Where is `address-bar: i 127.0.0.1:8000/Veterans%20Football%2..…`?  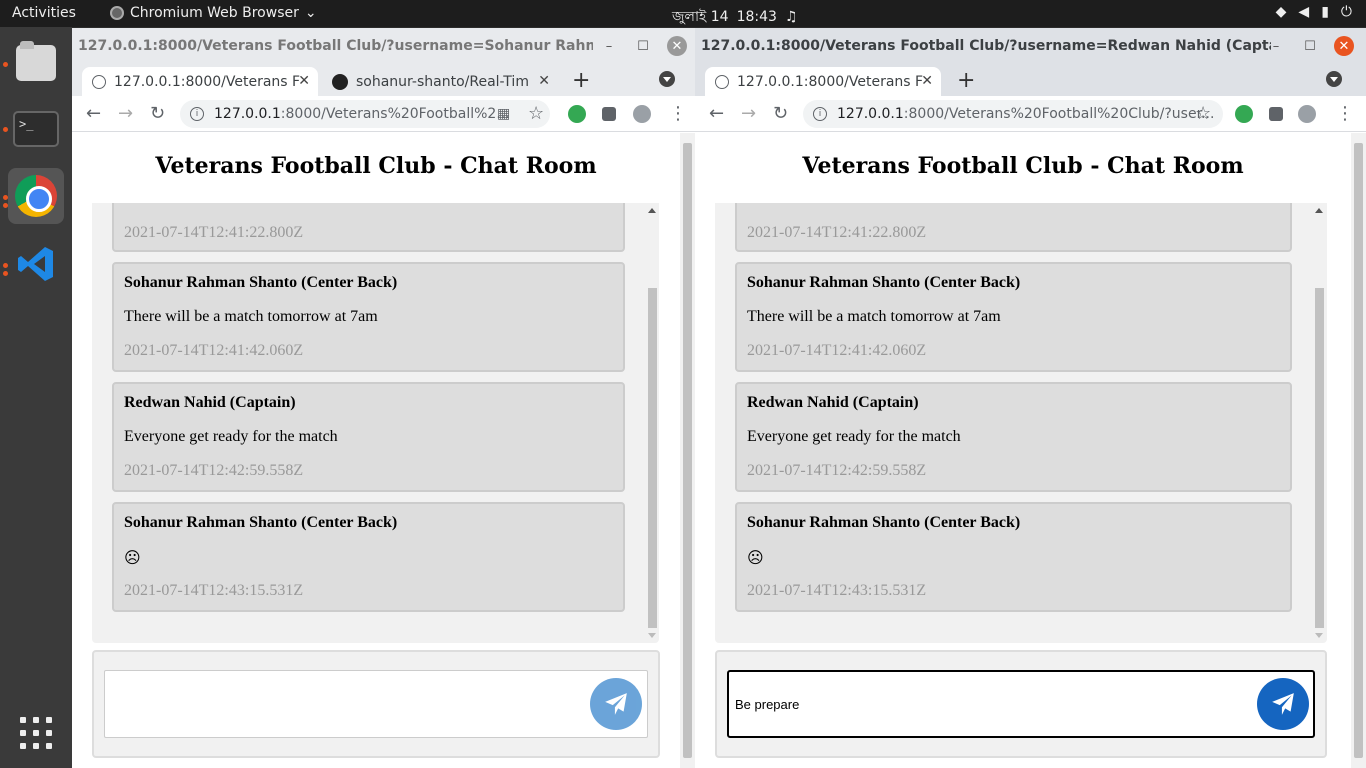
address-bar: i 127.0.0.1:8000/Veterans%20Football%2..… is located at coordinates (365, 114).